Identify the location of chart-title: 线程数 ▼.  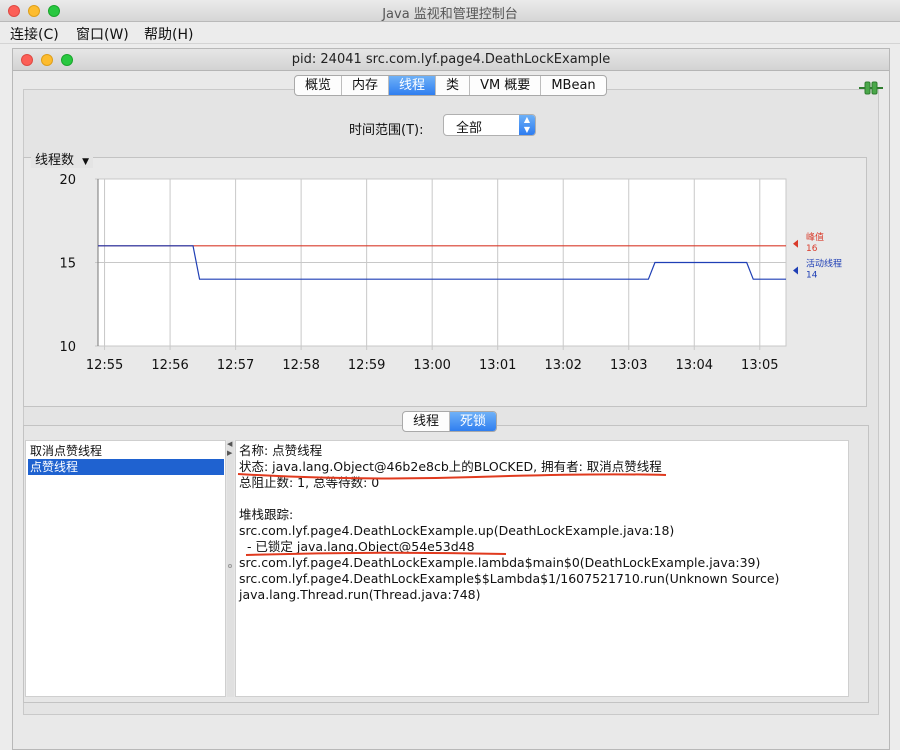
(62, 158).